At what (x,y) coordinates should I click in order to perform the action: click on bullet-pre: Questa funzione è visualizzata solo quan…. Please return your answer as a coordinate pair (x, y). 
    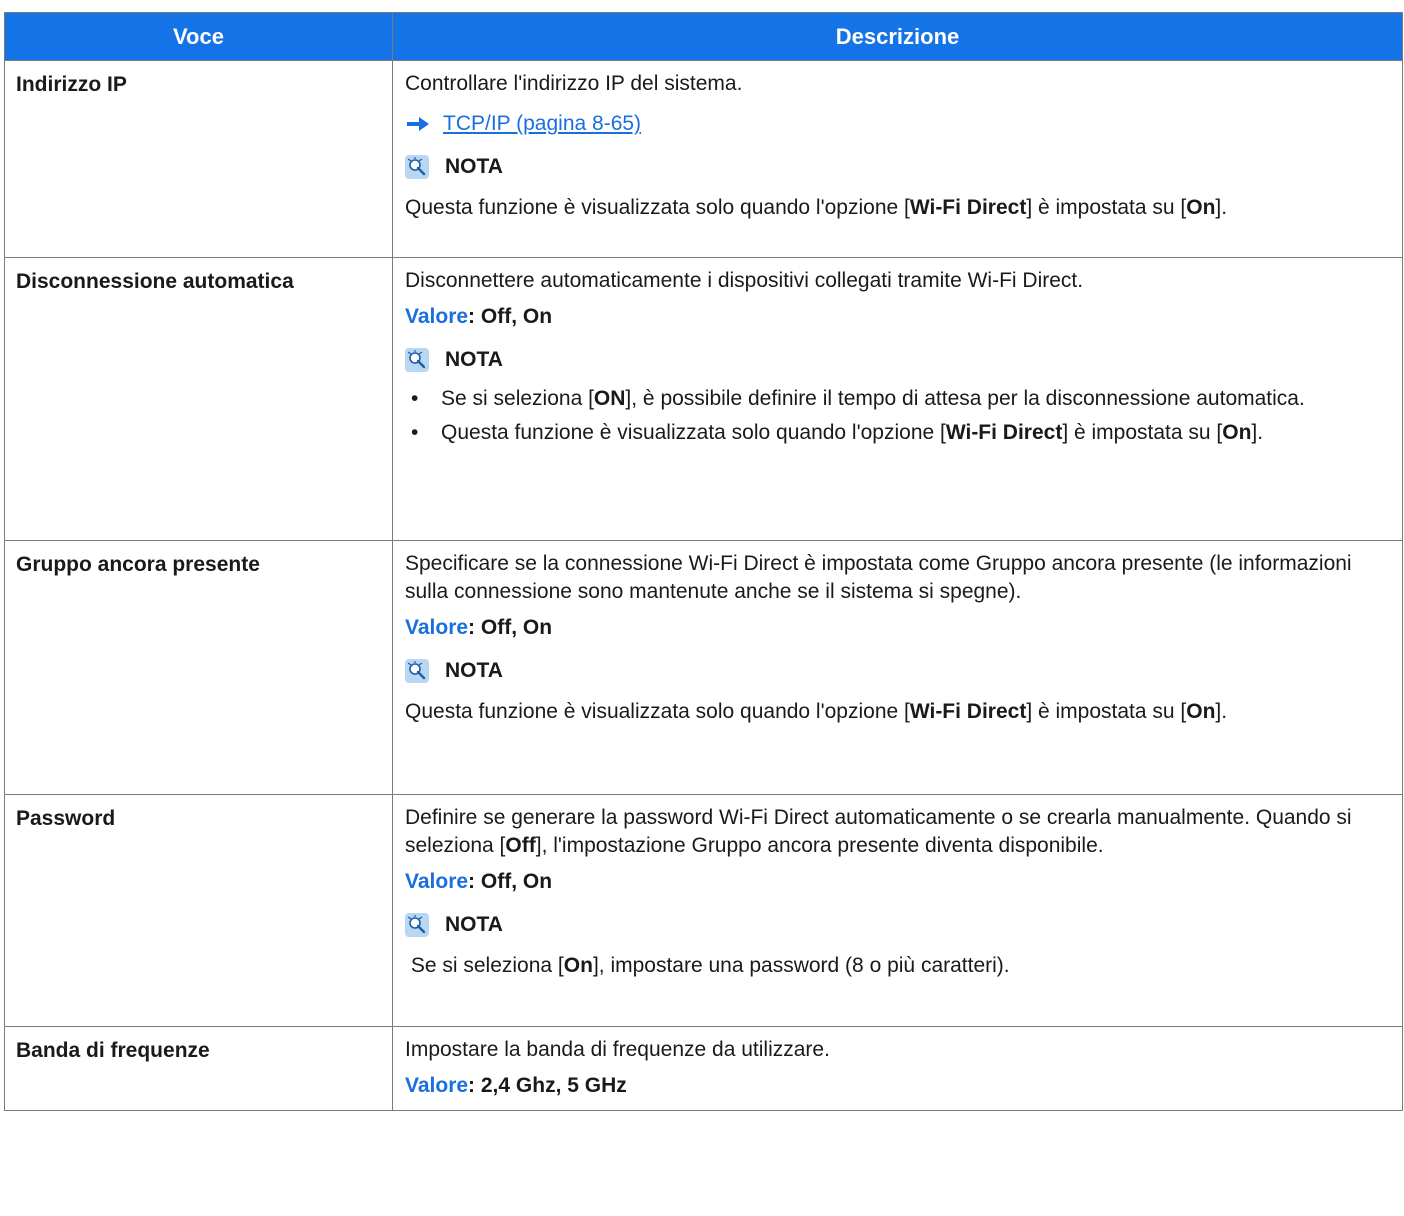
    Looking at the image, I should click on (693, 432).